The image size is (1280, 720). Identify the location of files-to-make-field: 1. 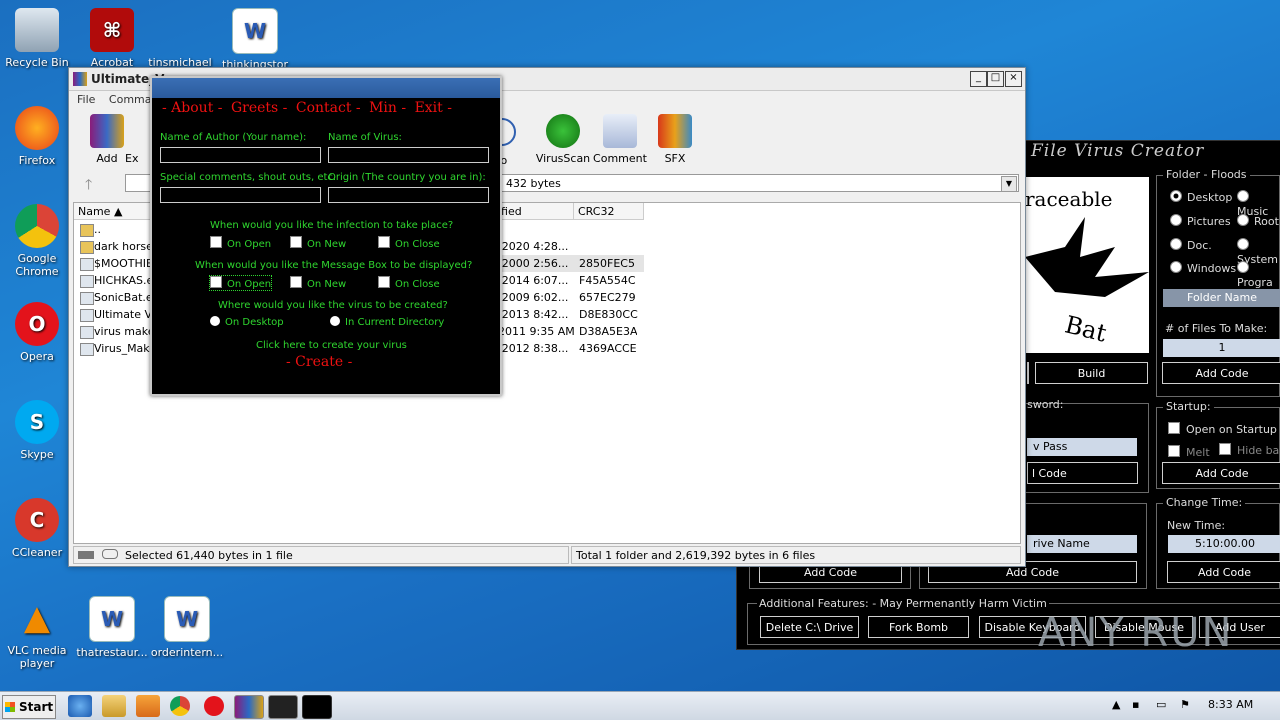
(1221, 348).